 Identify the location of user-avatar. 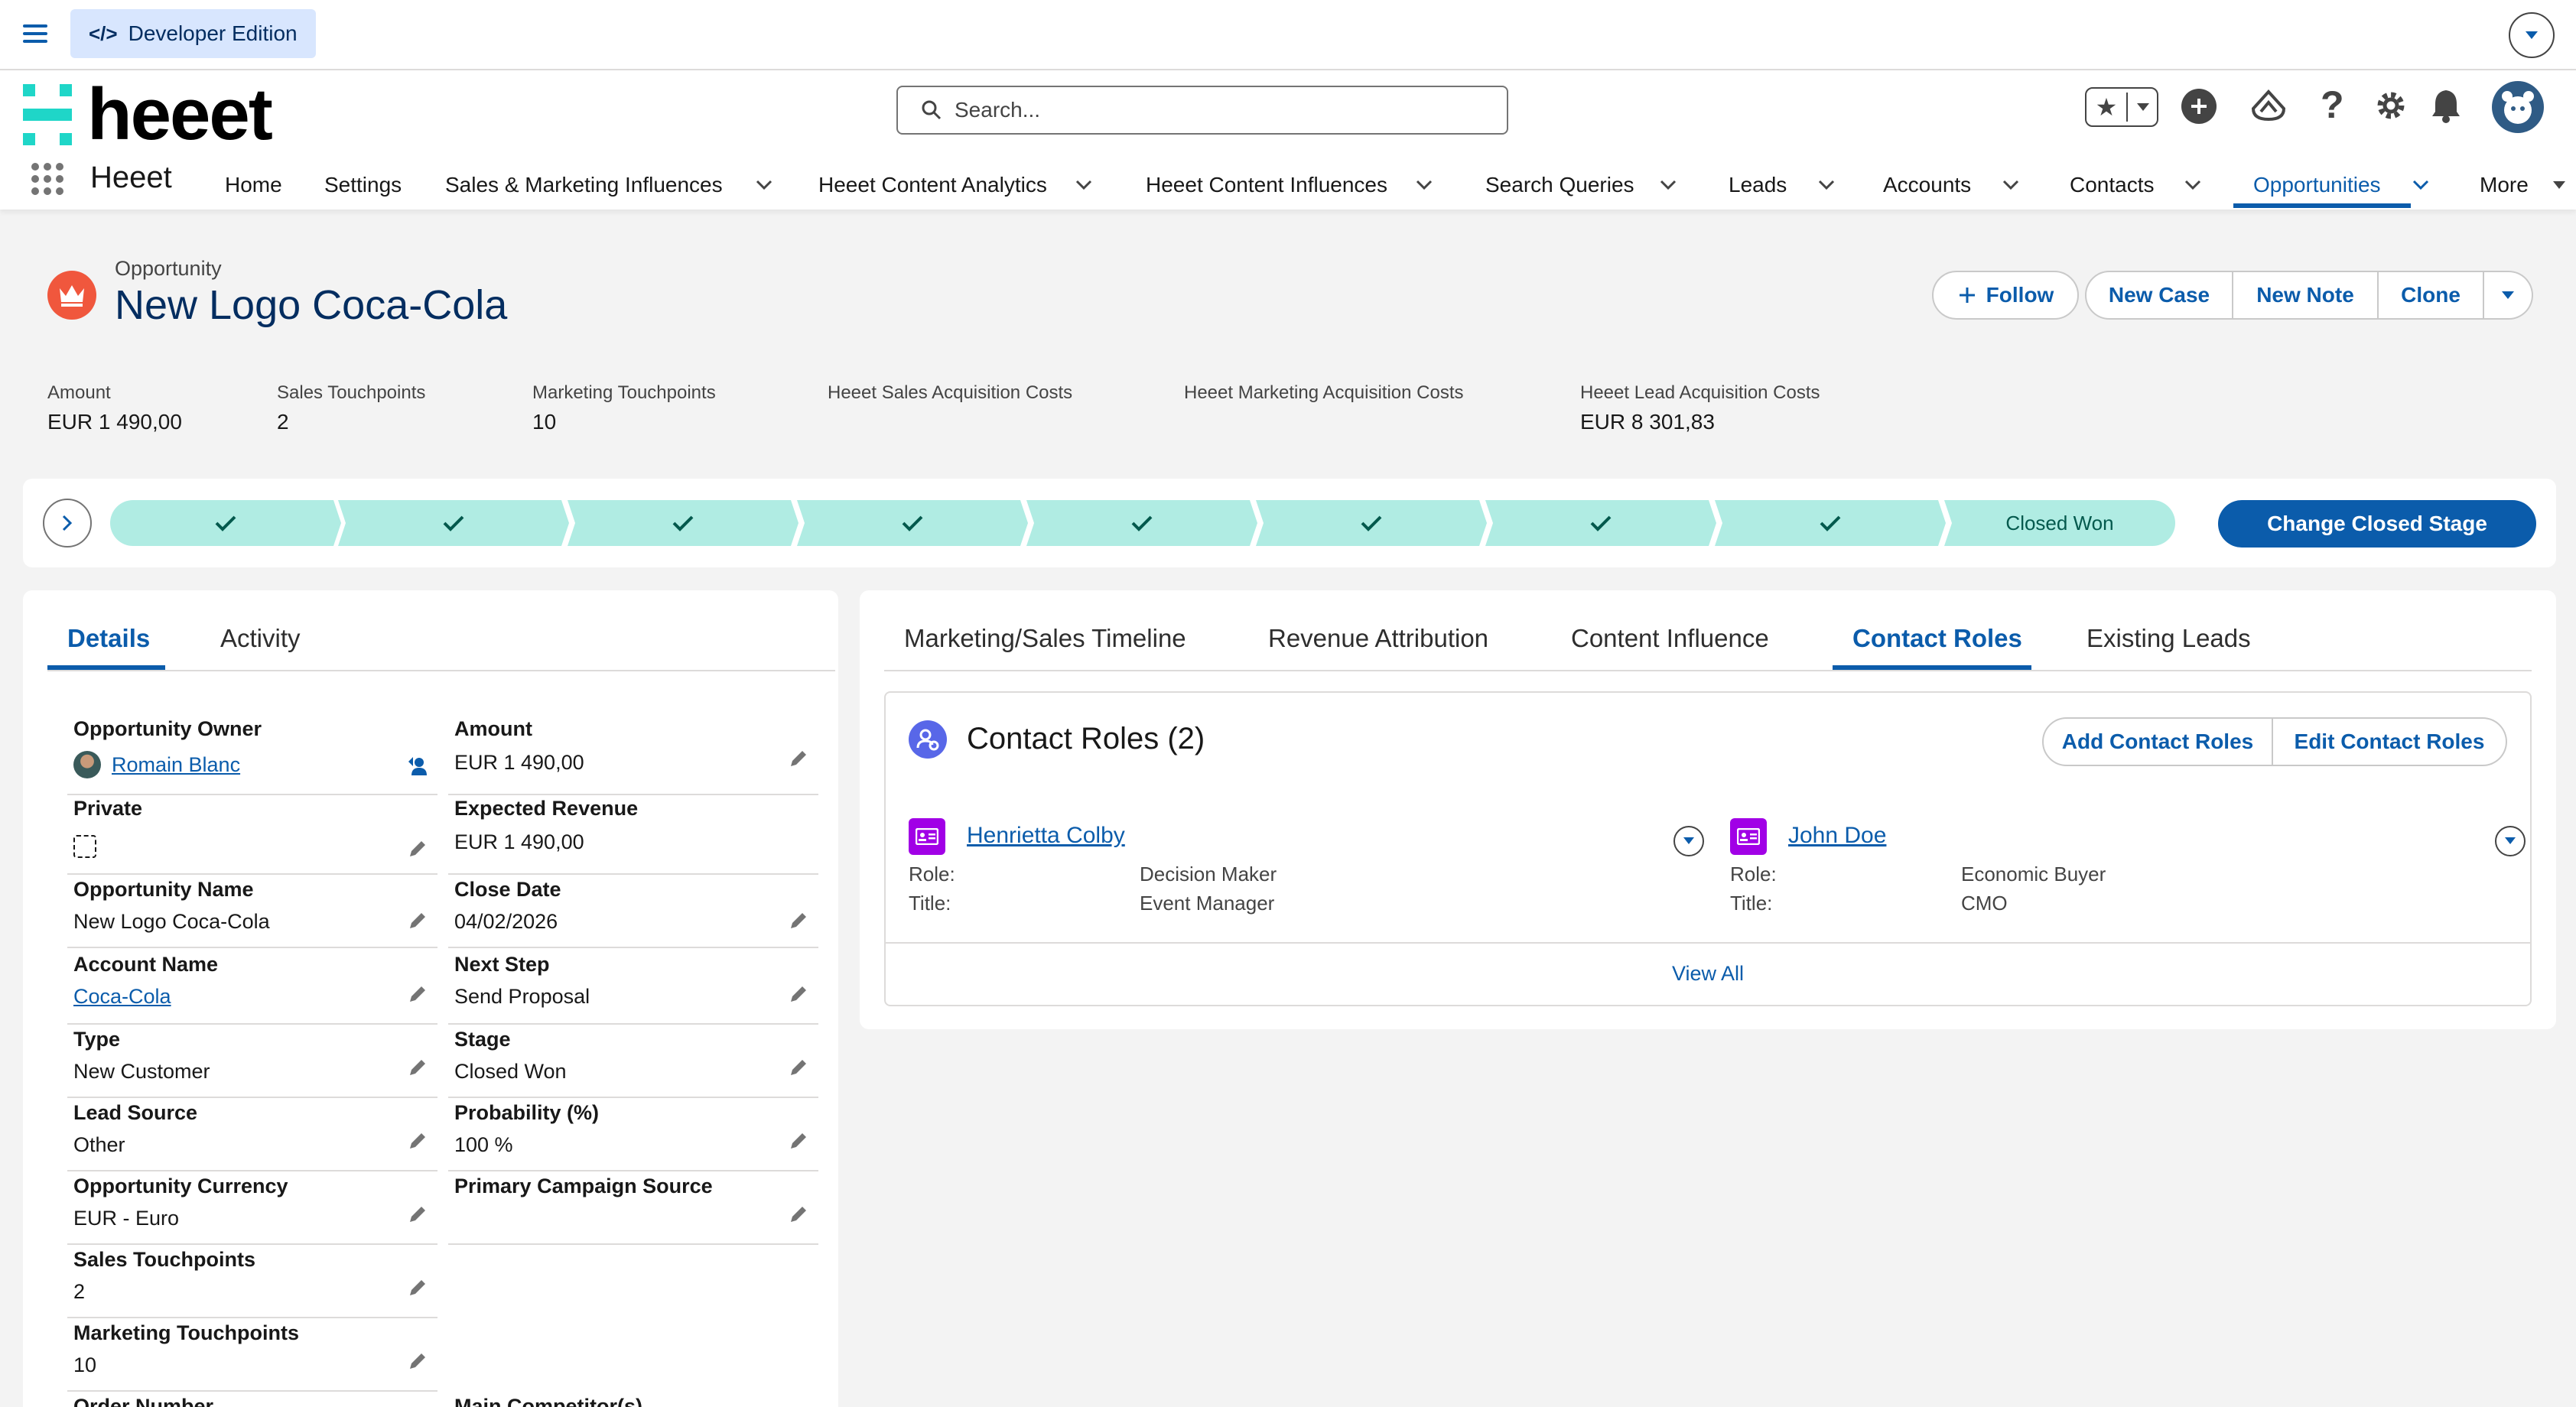
(2518, 107).